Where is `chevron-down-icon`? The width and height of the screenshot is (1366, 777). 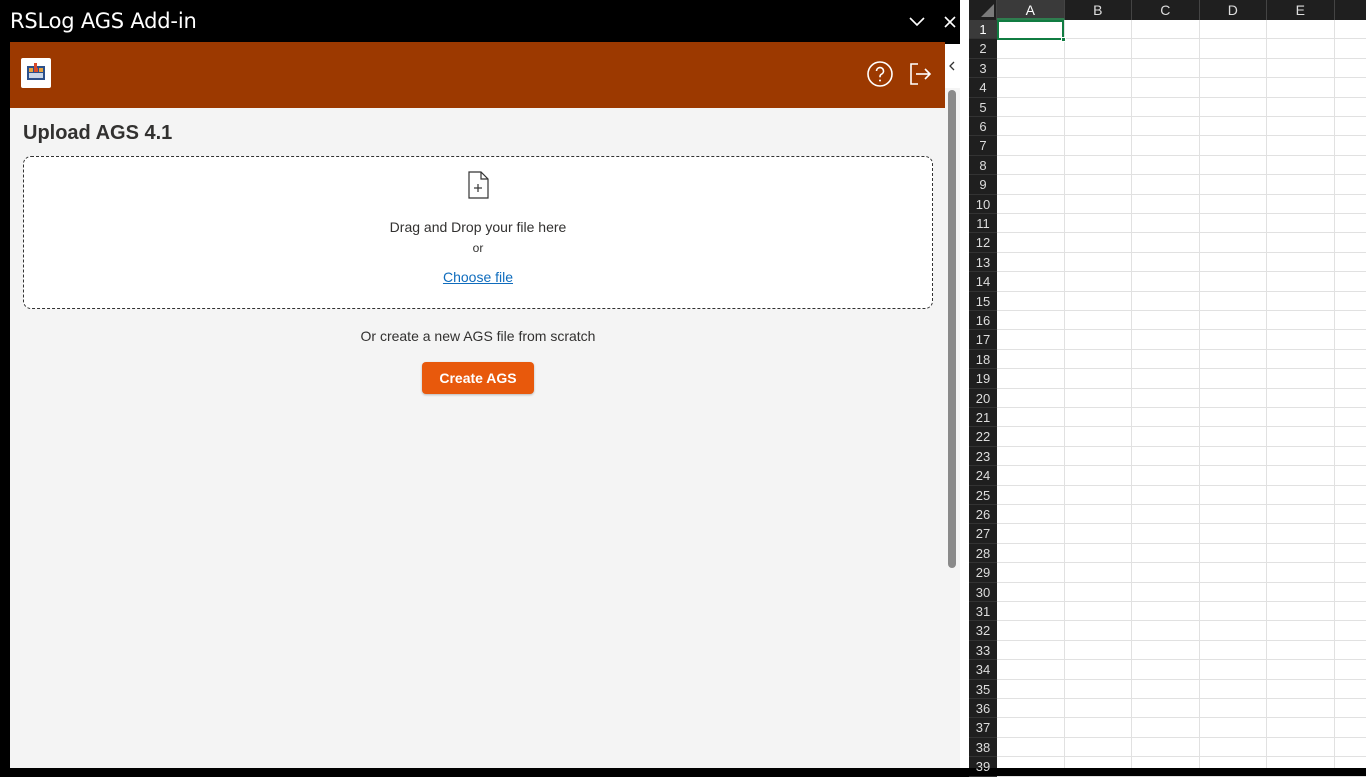 chevron-down-icon is located at coordinates (917, 22).